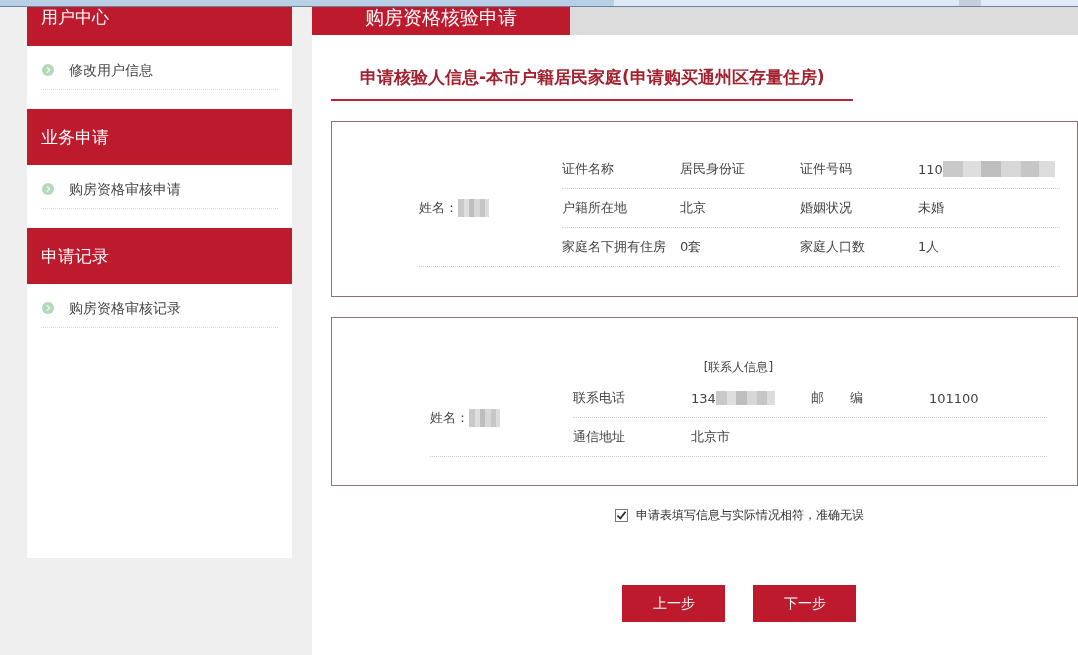 The image size is (1078, 655). What do you see at coordinates (159, 26) in the screenshot?
I see `sidebar-section-header: 用户中心` at bounding box center [159, 26].